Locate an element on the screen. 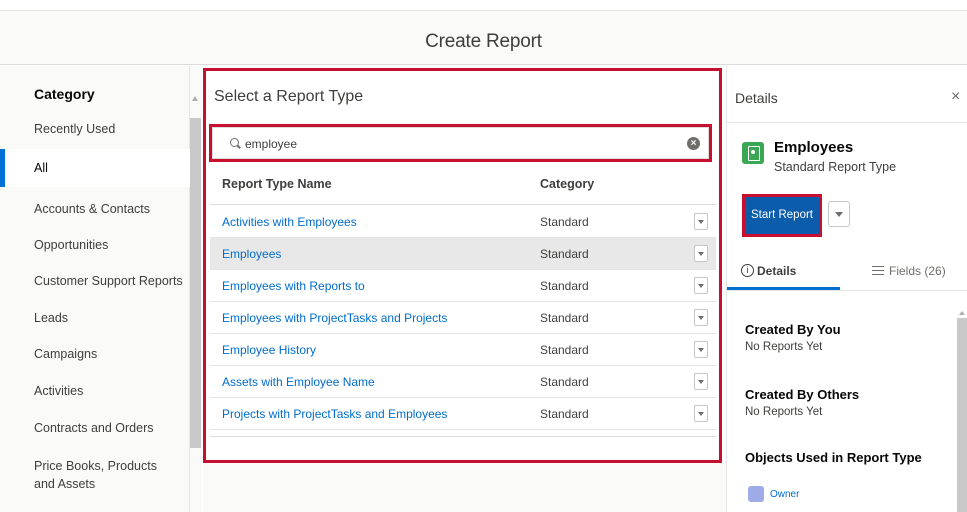  column-header-category: Category is located at coordinates (567, 184).